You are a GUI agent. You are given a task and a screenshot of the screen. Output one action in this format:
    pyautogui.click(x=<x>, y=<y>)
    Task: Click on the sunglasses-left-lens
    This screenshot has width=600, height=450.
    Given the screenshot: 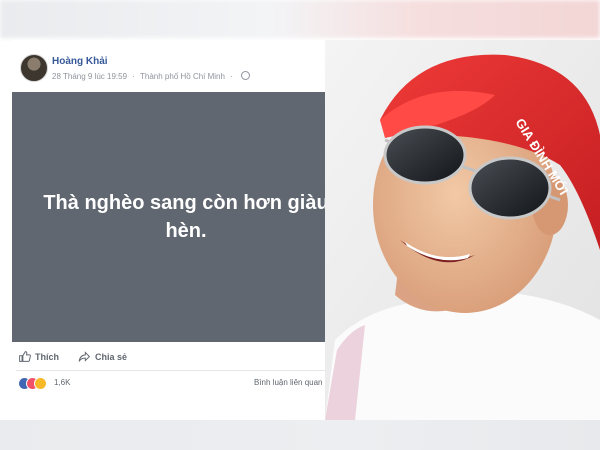 What is the action you would take?
    pyautogui.click(x=425, y=155)
    